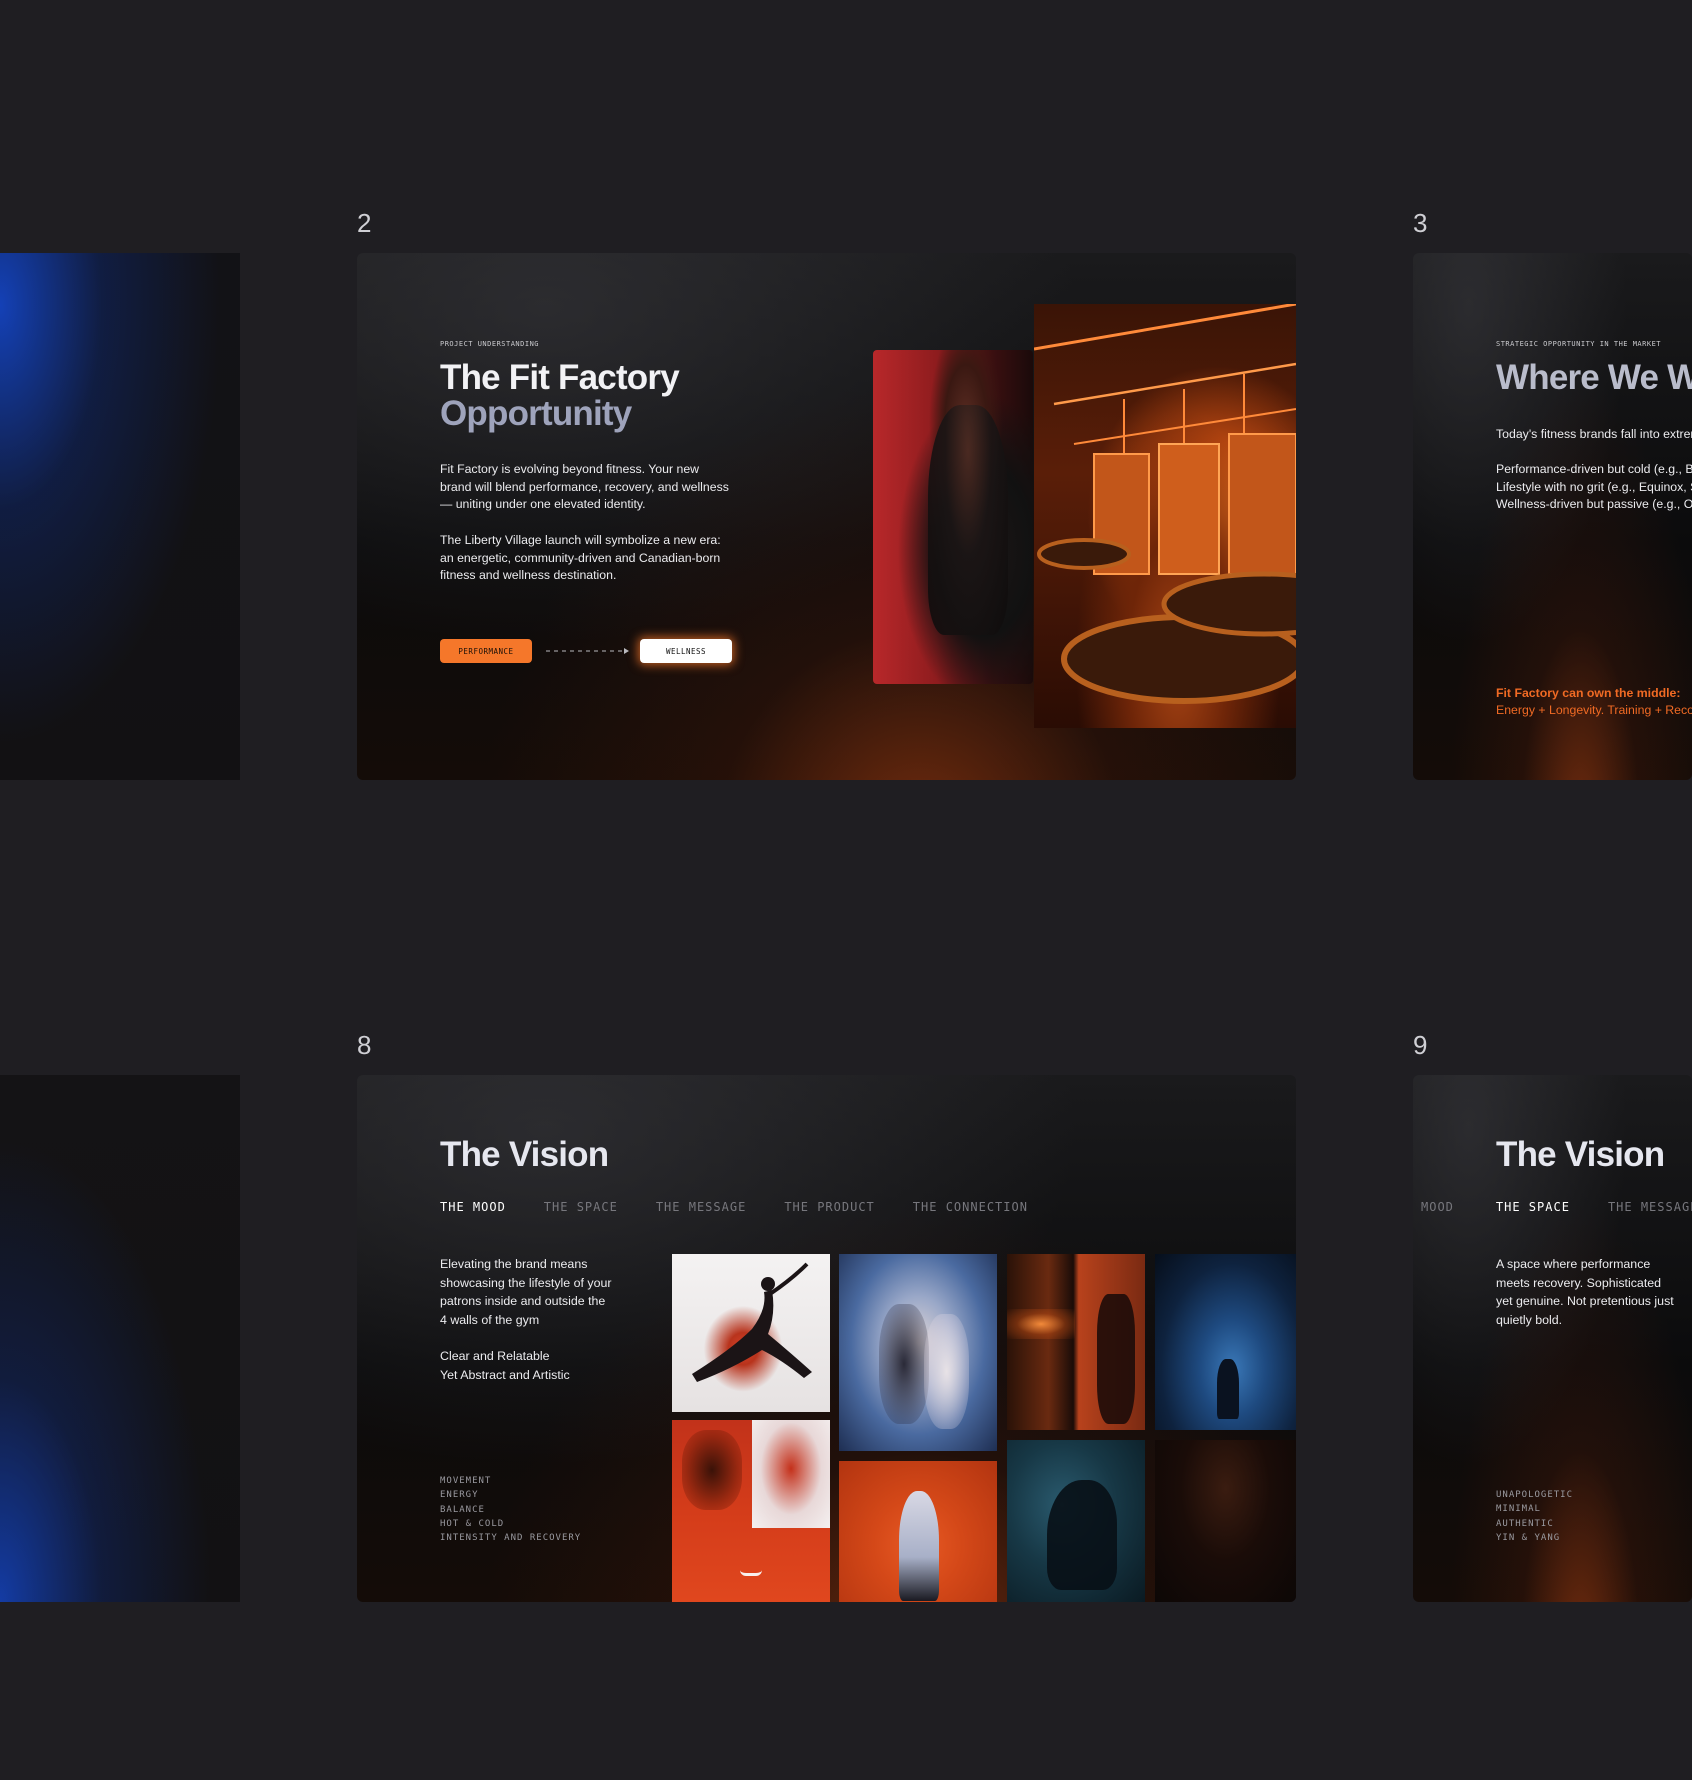 The image size is (1692, 1780). I want to click on keyword: MOVEMENT, so click(466, 1481).